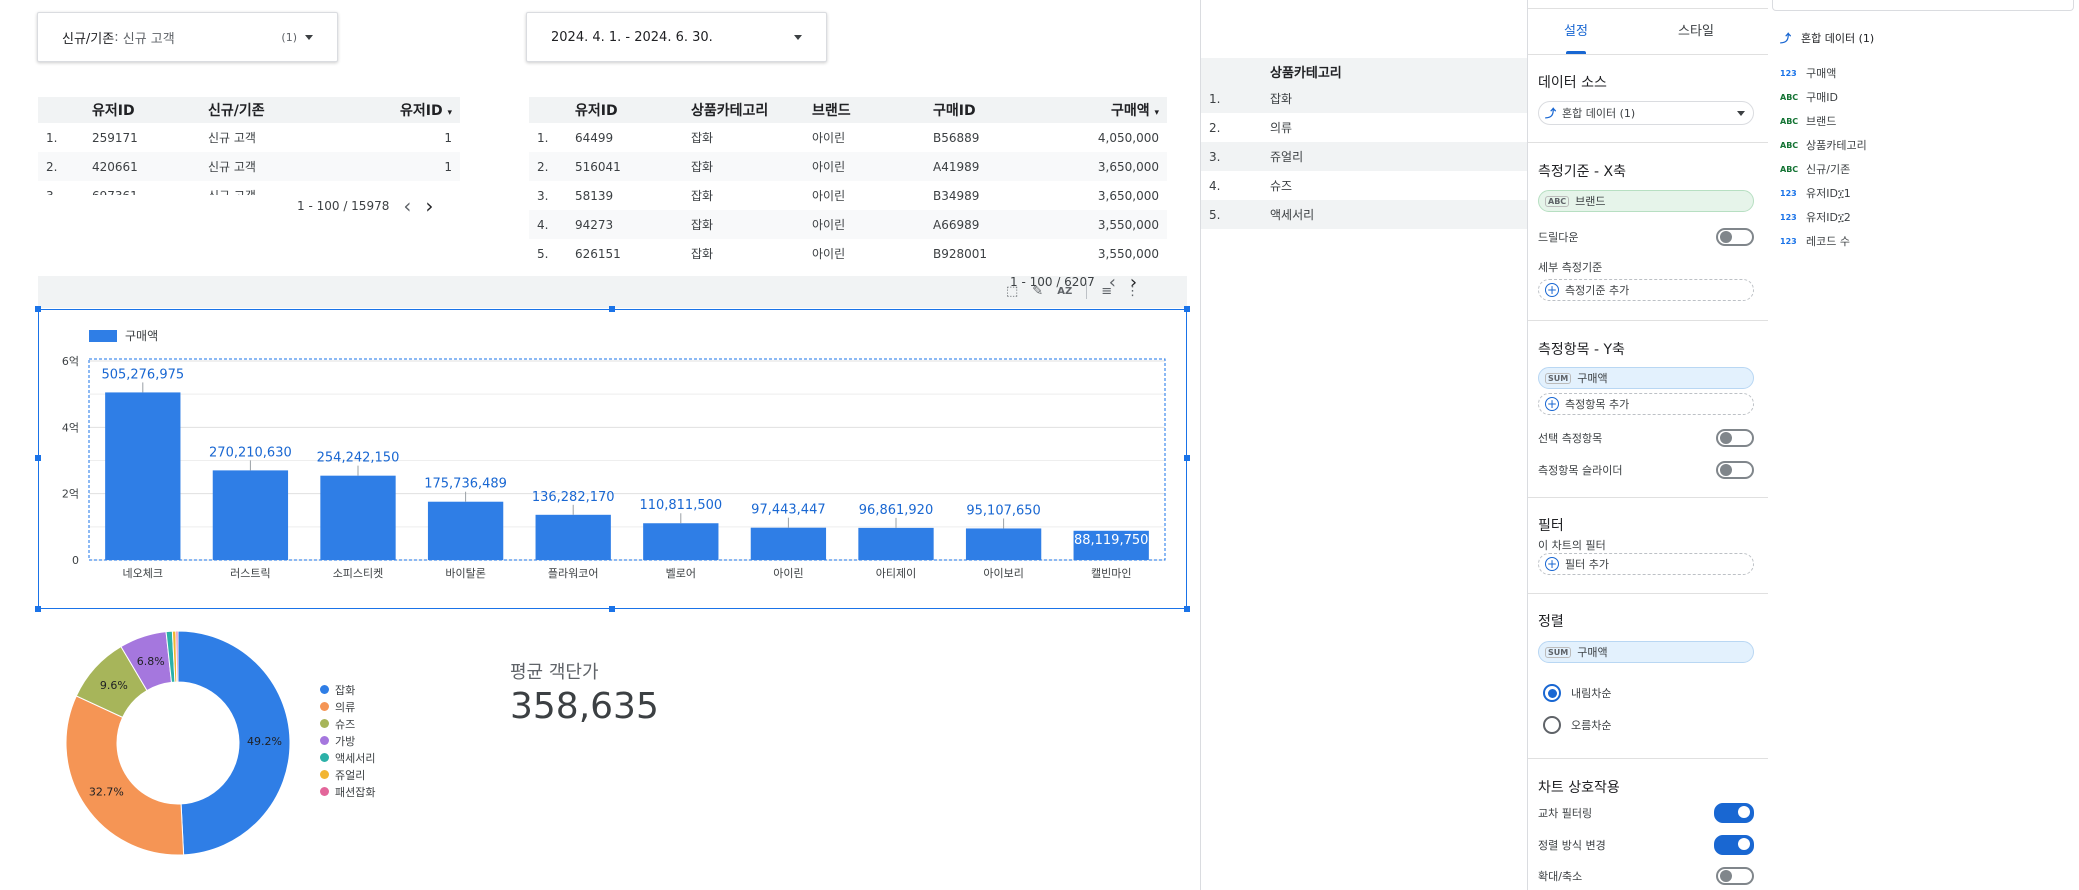 This screenshot has height=890, width=2079. Describe the element at coordinates (1823, 73) in the screenshot. I see `field-item: 123 구매액` at that location.